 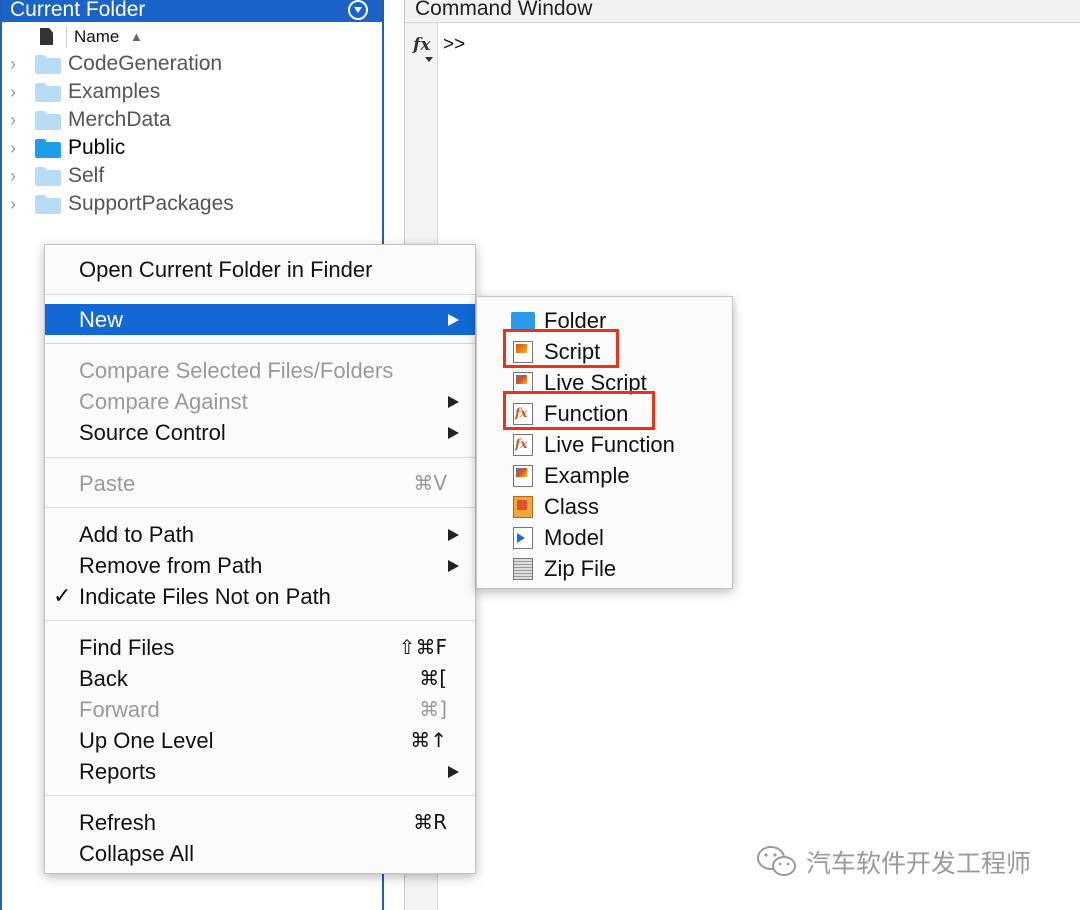 What do you see at coordinates (118, 771) in the screenshot?
I see `menu-item-label: Reports` at bounding box center [118, 771].